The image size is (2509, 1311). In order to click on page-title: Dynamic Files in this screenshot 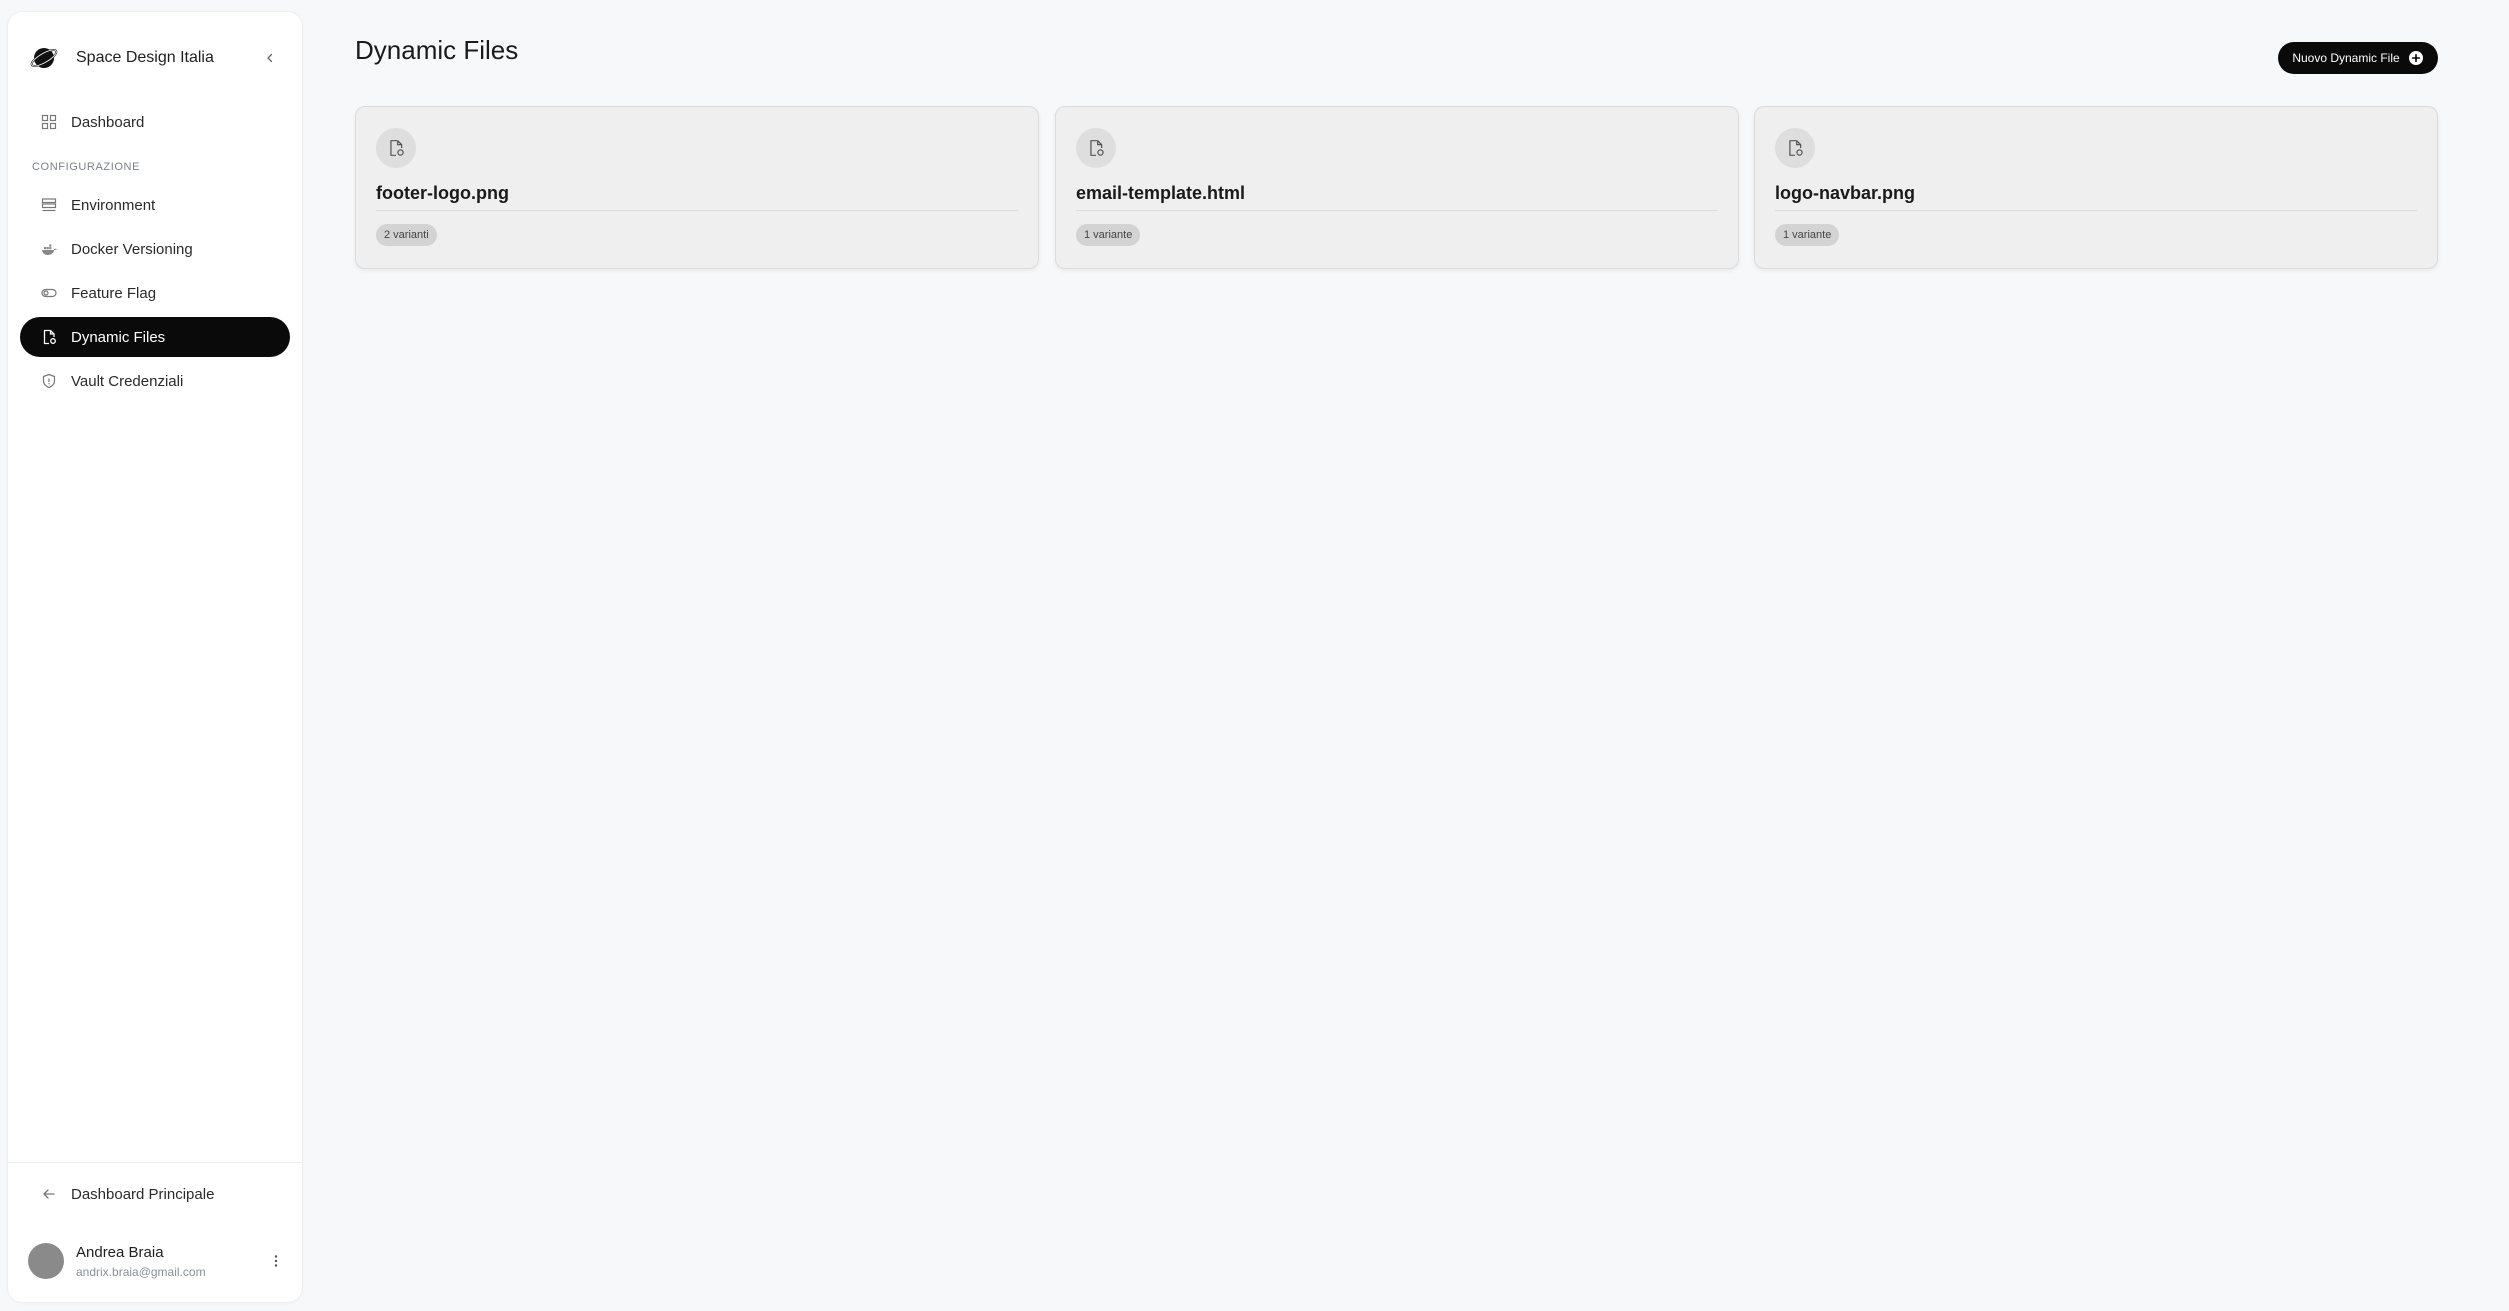, I will do `click(437, 50)`.